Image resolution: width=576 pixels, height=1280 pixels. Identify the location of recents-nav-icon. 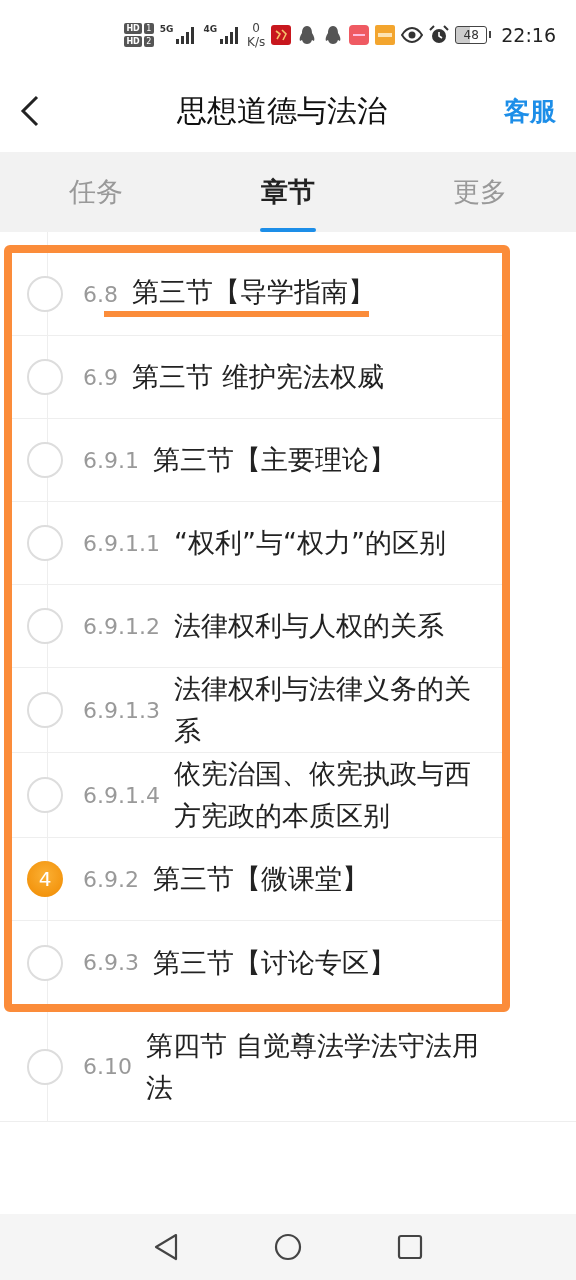
(410, 1247).